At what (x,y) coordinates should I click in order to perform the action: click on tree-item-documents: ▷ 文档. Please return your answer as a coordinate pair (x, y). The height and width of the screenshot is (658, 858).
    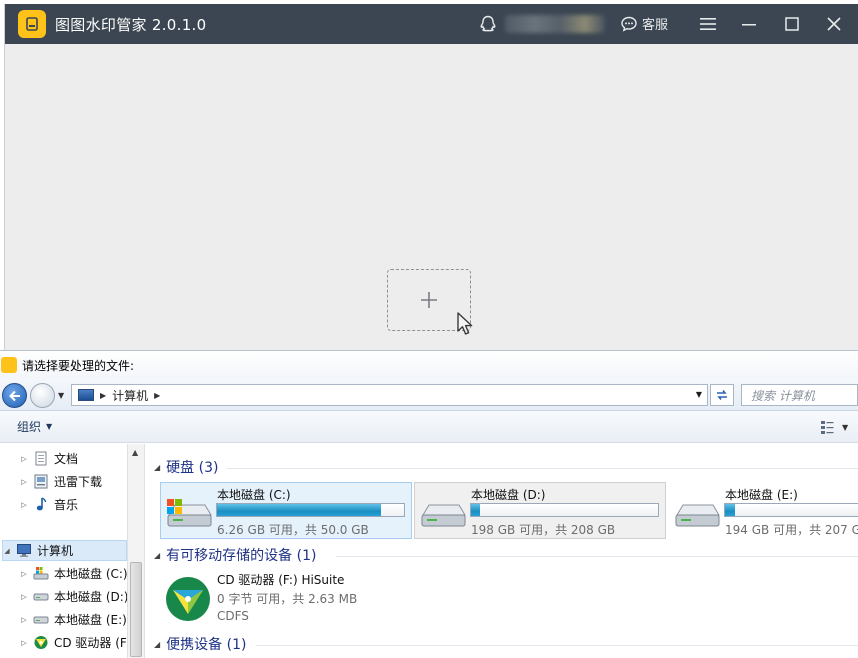
    Looking at the image, I should click on (49, 458).